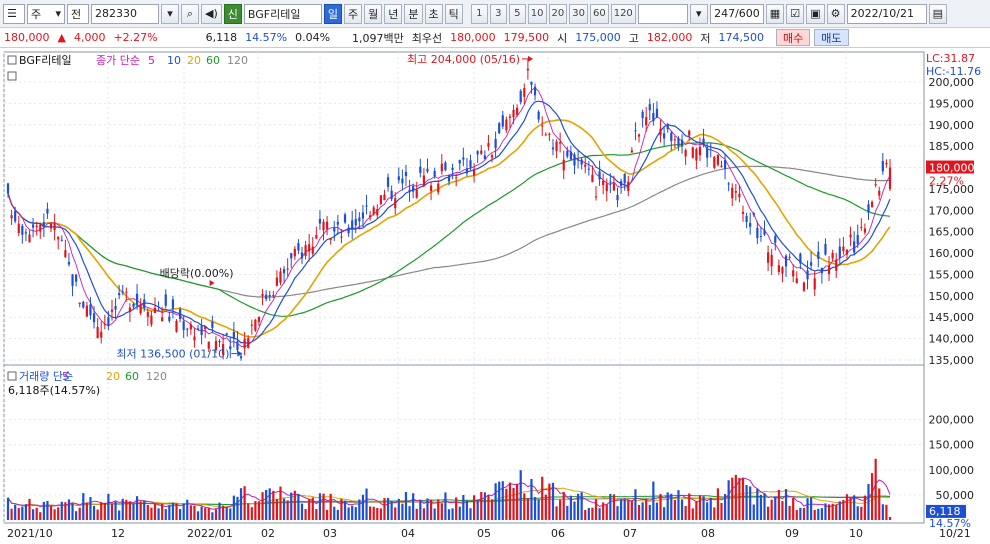 The width and height of the screenshot is (990, 544). What do you see at coordinates (46, 13) in the screenshot?
I see `market-select: 주 ▾` at bounding box center [46, 13].